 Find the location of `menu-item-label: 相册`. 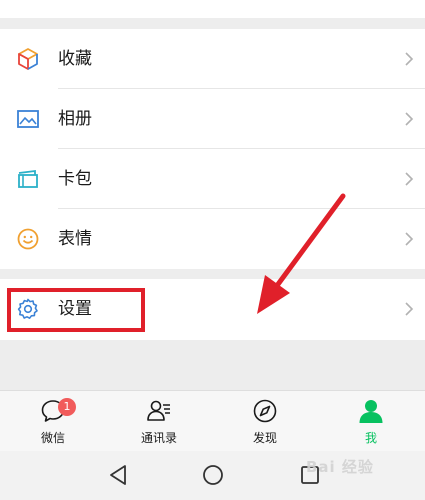

menu-item-label: 相册 is located at coordinates (75, 119).